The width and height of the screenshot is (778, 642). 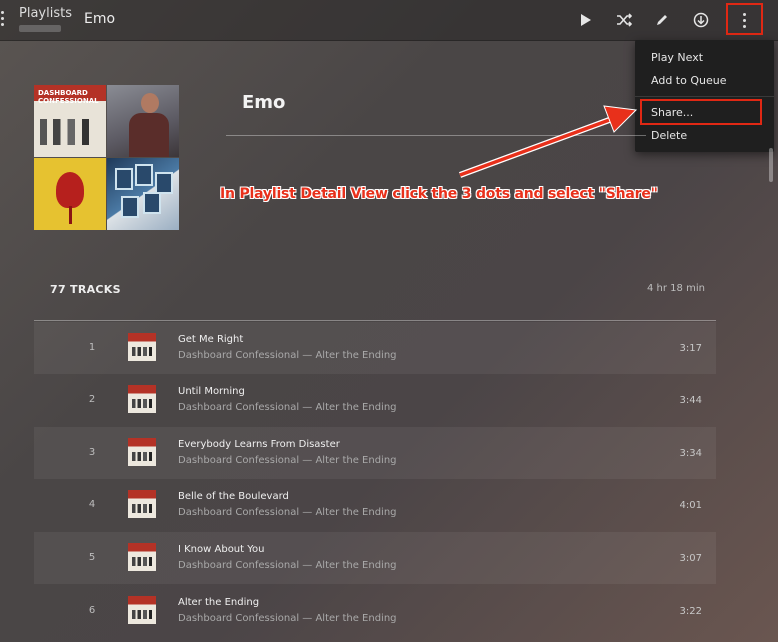 What do you see at coordinates (690, 611) in the screenshot?
I see `track-duration: 3:22` at bounding box center [690, 611].